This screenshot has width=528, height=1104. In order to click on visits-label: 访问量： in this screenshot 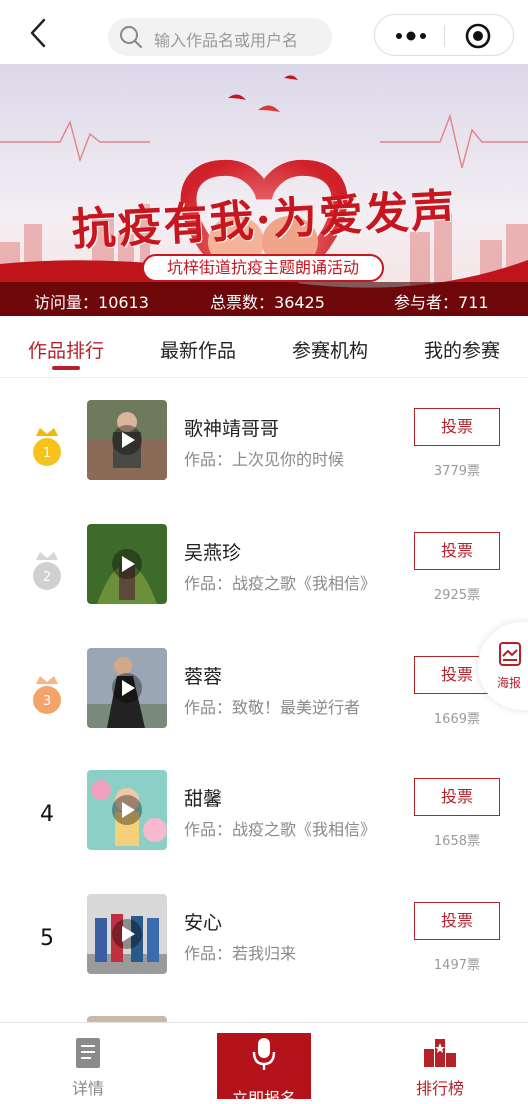, I will do `click(66, 302)`.